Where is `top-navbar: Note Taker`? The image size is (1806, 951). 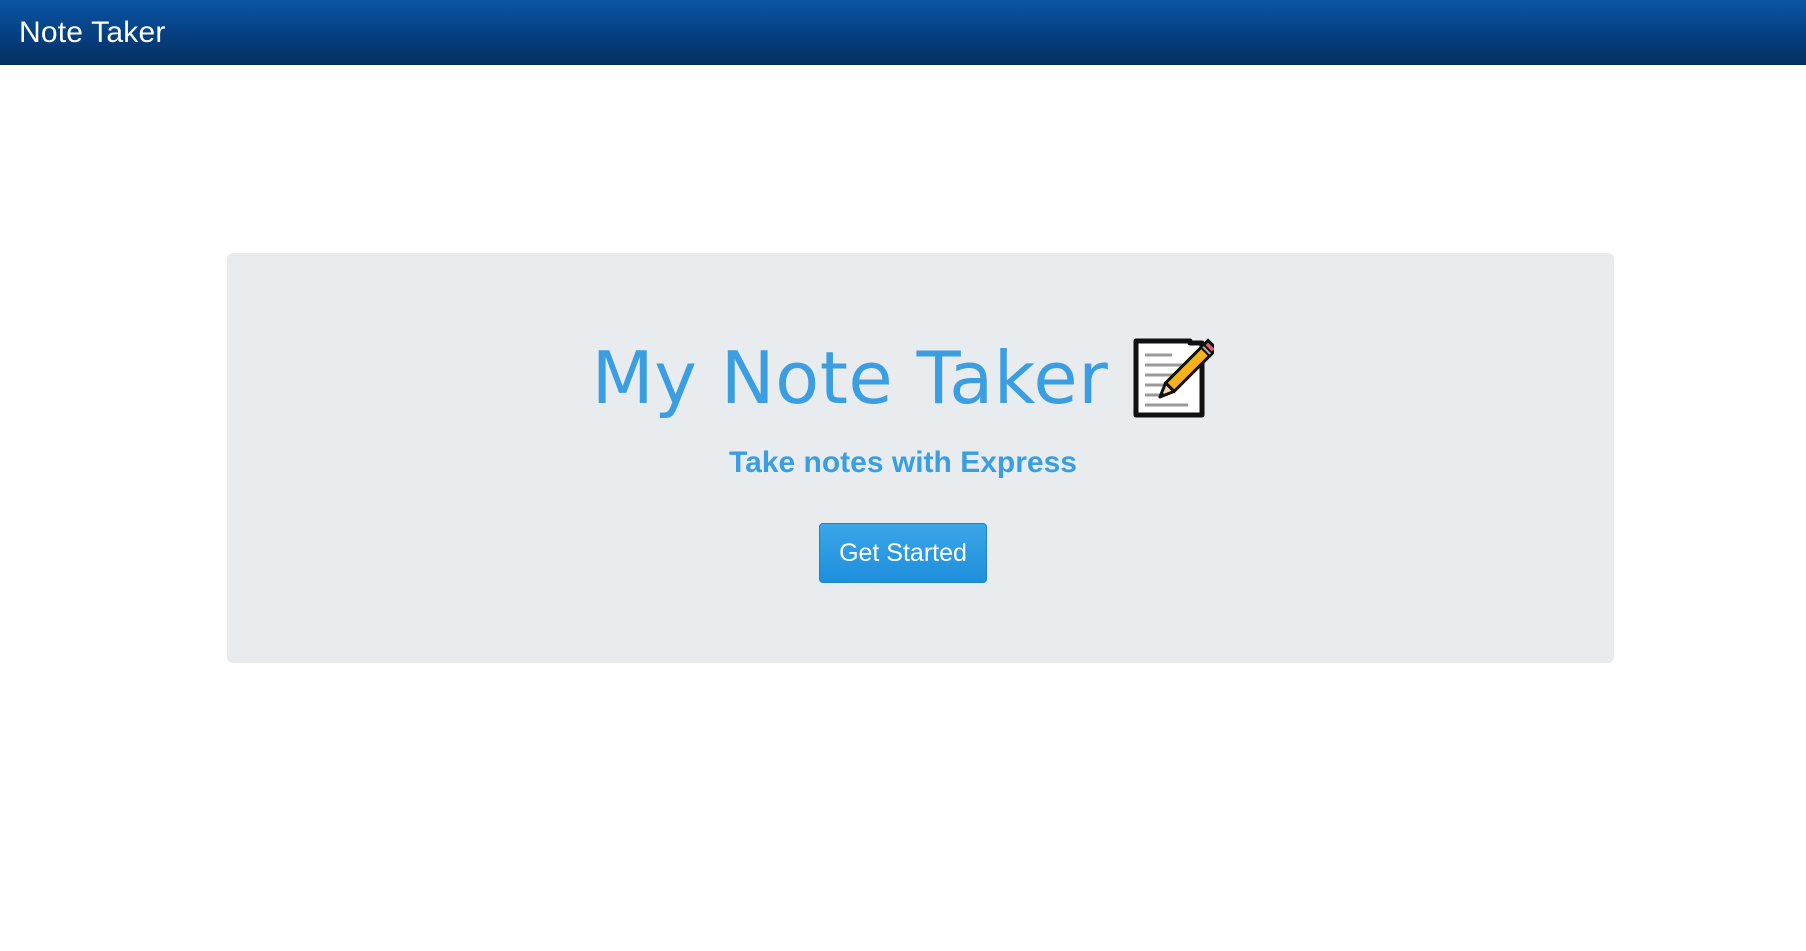
top-navbar: Note Taker is located at coordinates (903, 32).